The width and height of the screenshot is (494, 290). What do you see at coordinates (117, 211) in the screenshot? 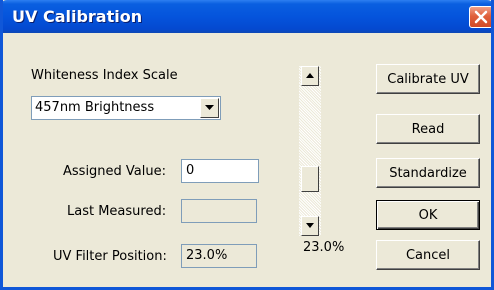
I see `last-measured-label: Last Measured:` at bounding box center [117, 211].